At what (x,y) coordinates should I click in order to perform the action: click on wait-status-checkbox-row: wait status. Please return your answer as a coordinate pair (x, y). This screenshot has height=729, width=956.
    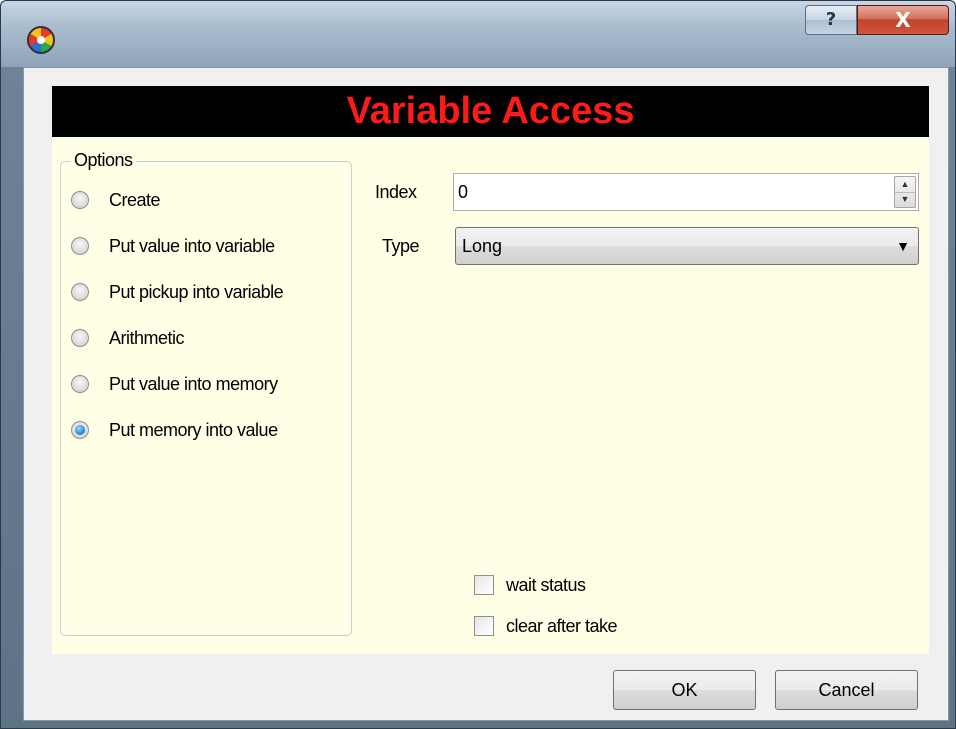
    Looking at the image, I should click on (530, 585).